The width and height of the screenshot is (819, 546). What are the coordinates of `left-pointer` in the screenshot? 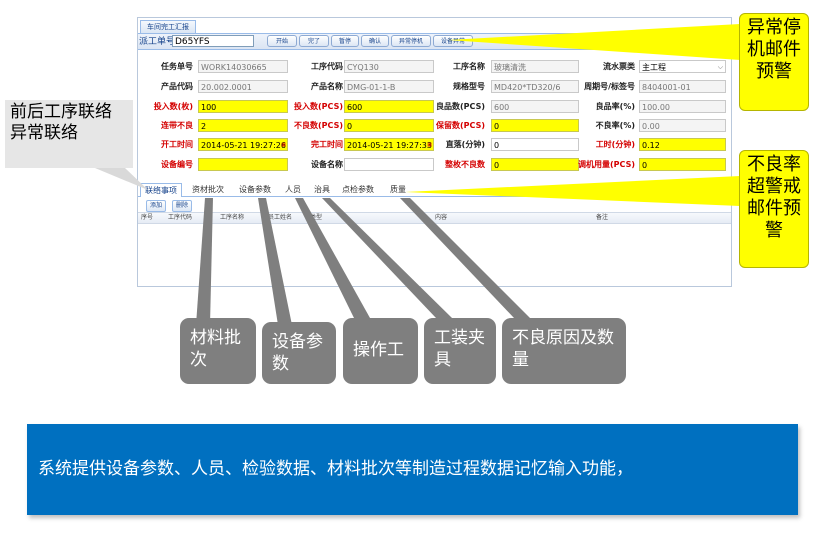 It's located at (121, 179).